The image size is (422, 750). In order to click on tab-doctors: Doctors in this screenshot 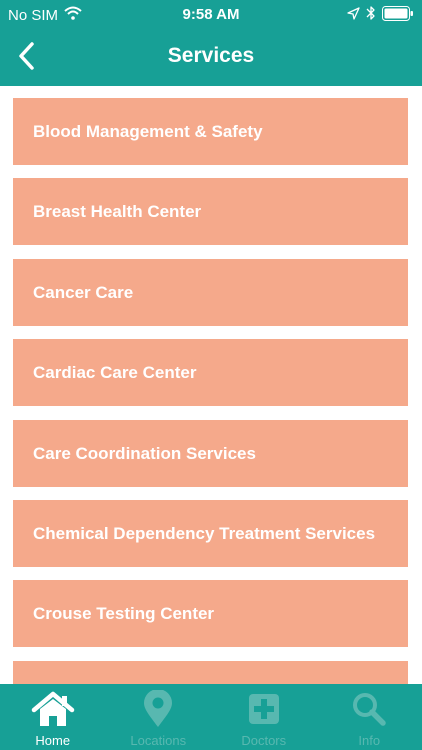, I will do `click(264, 717)`.